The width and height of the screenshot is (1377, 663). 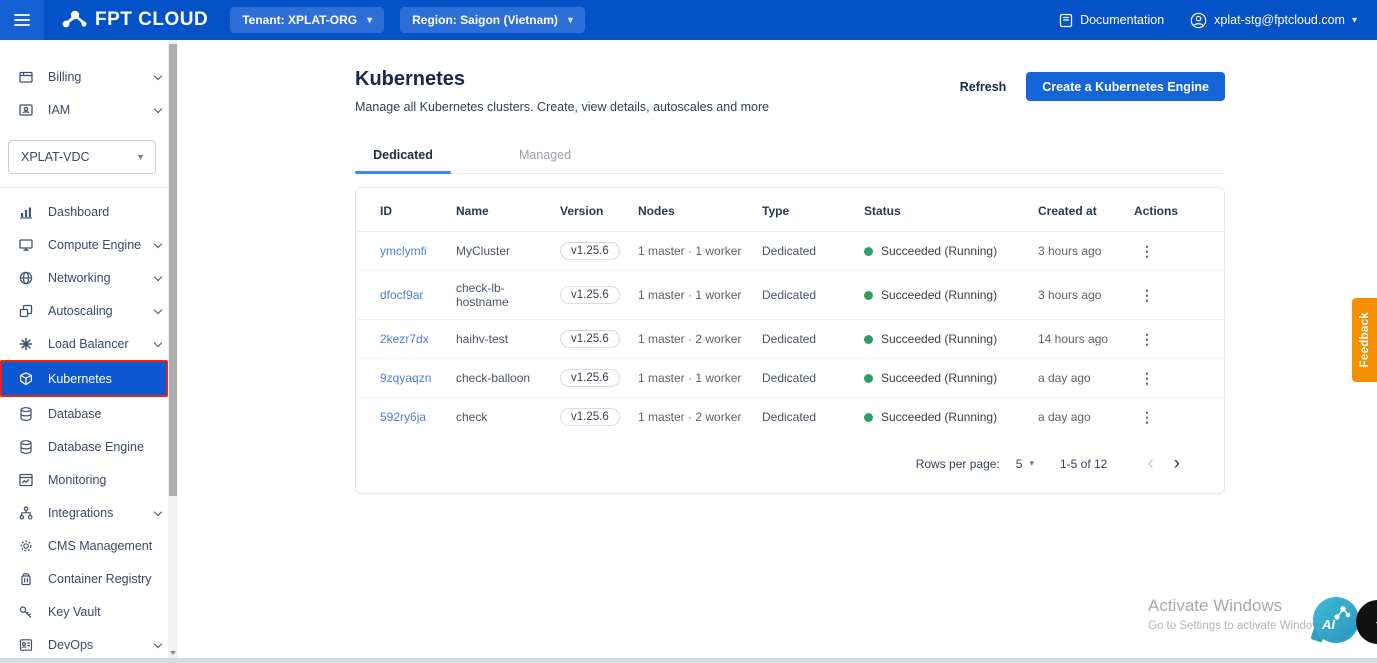 I want to click on pagination: Rows per page: 5 ▾ 1-5 of 12 ‹ ›, so click(x=790, y=457).